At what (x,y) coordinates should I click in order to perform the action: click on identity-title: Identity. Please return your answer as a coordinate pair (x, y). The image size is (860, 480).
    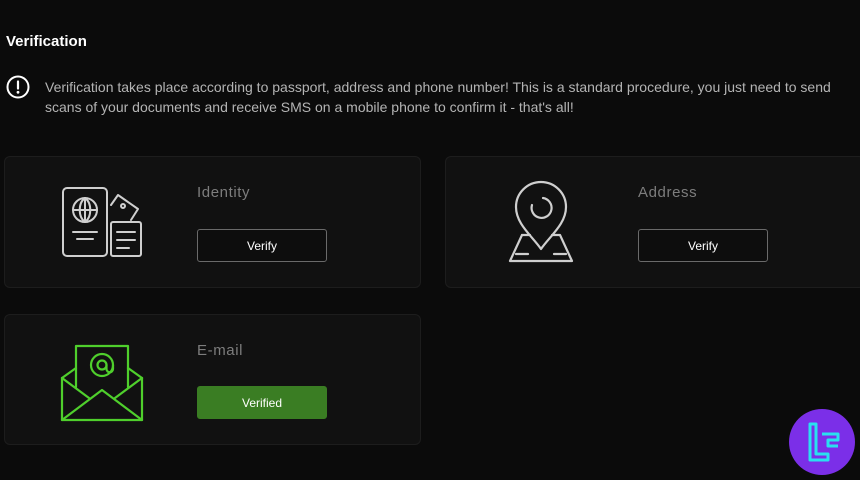
    Looking at the image, I should click on (224, 192).